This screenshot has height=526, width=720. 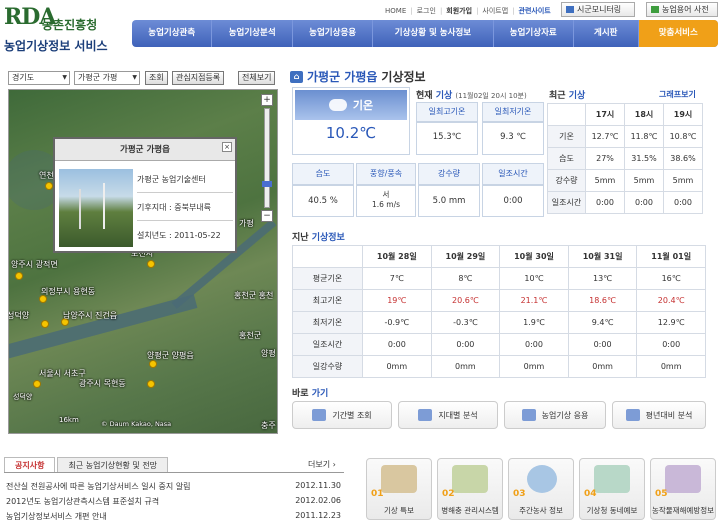 I want to click on min-temp-label: 일최저기온, so click(x=513, y=112).